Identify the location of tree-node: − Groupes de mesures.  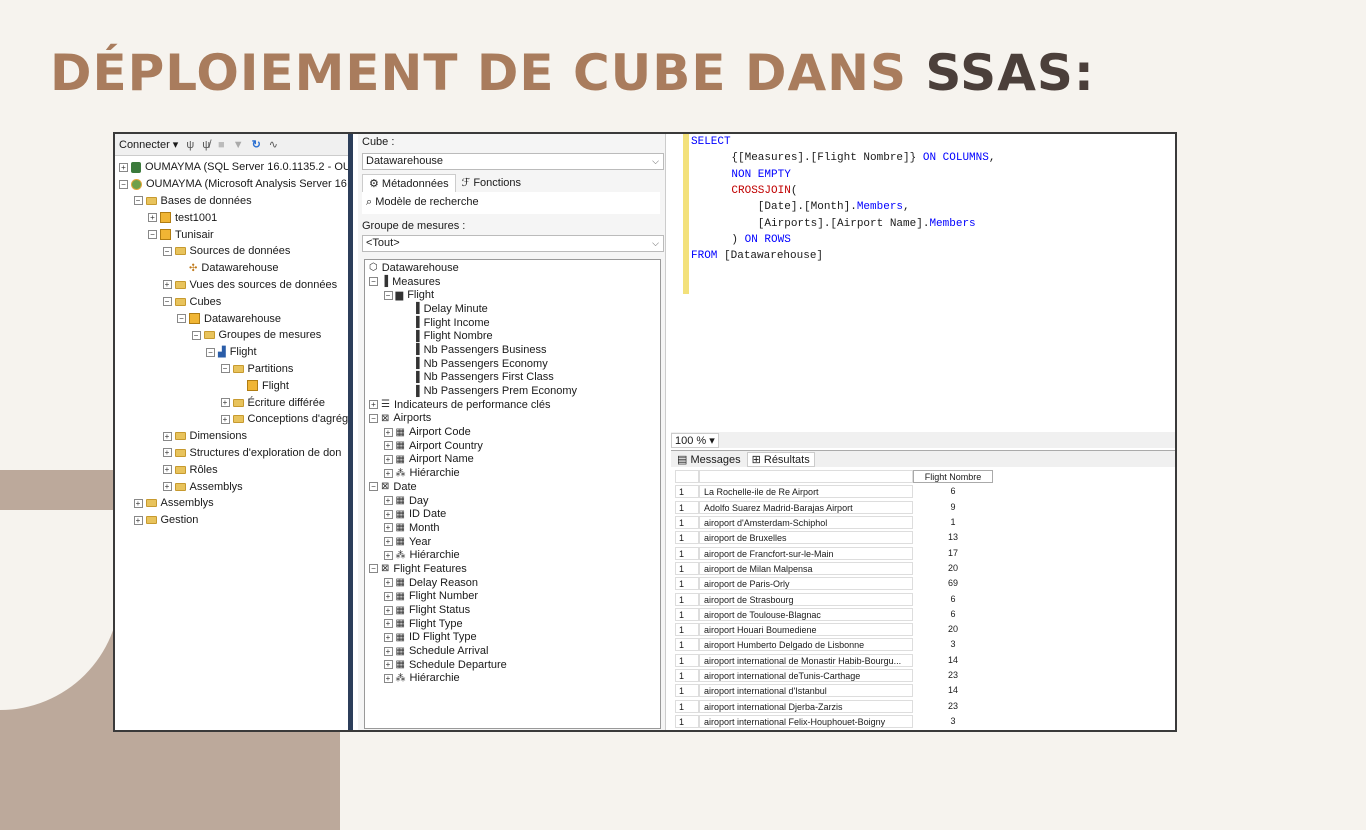
(231, 335).